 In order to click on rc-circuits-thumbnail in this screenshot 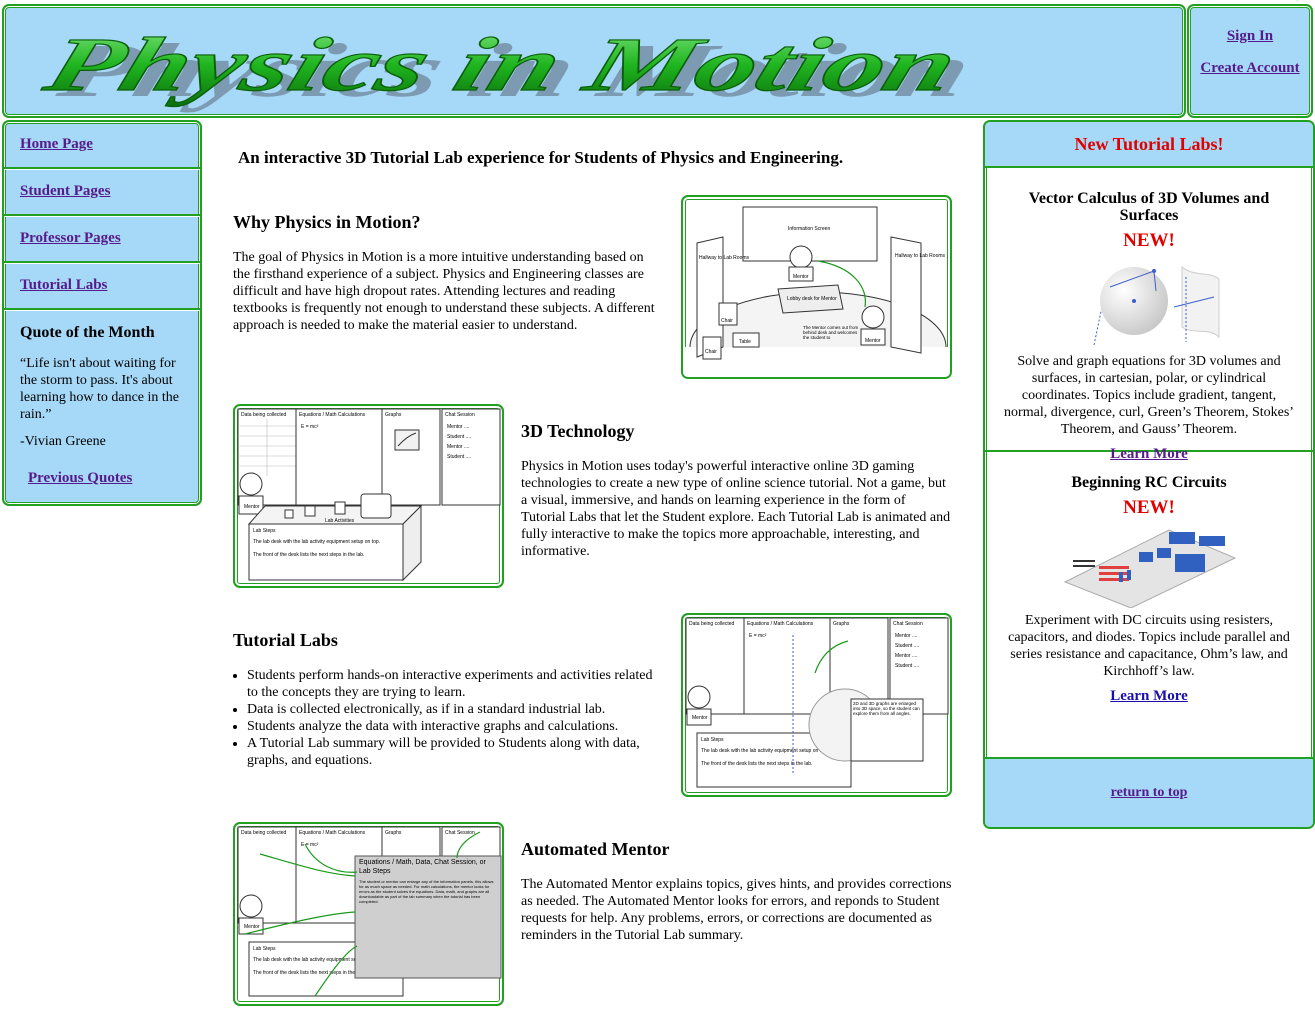, I will do `click(1150, 568)`.